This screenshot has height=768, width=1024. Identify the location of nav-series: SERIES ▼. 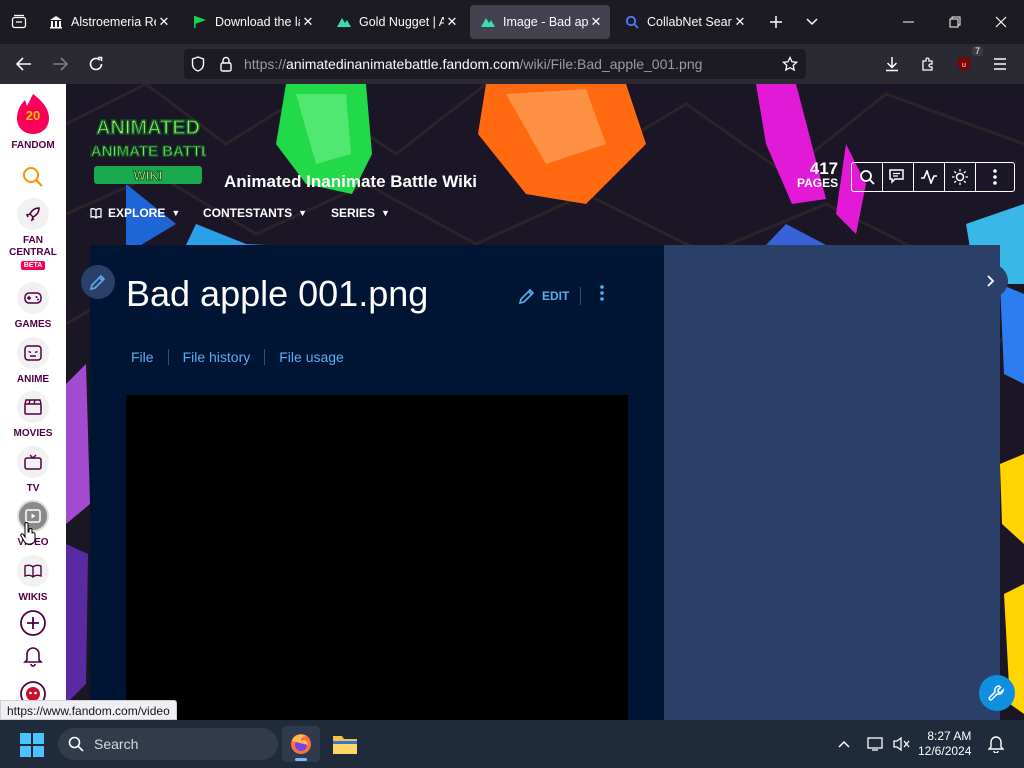
(360, 213).